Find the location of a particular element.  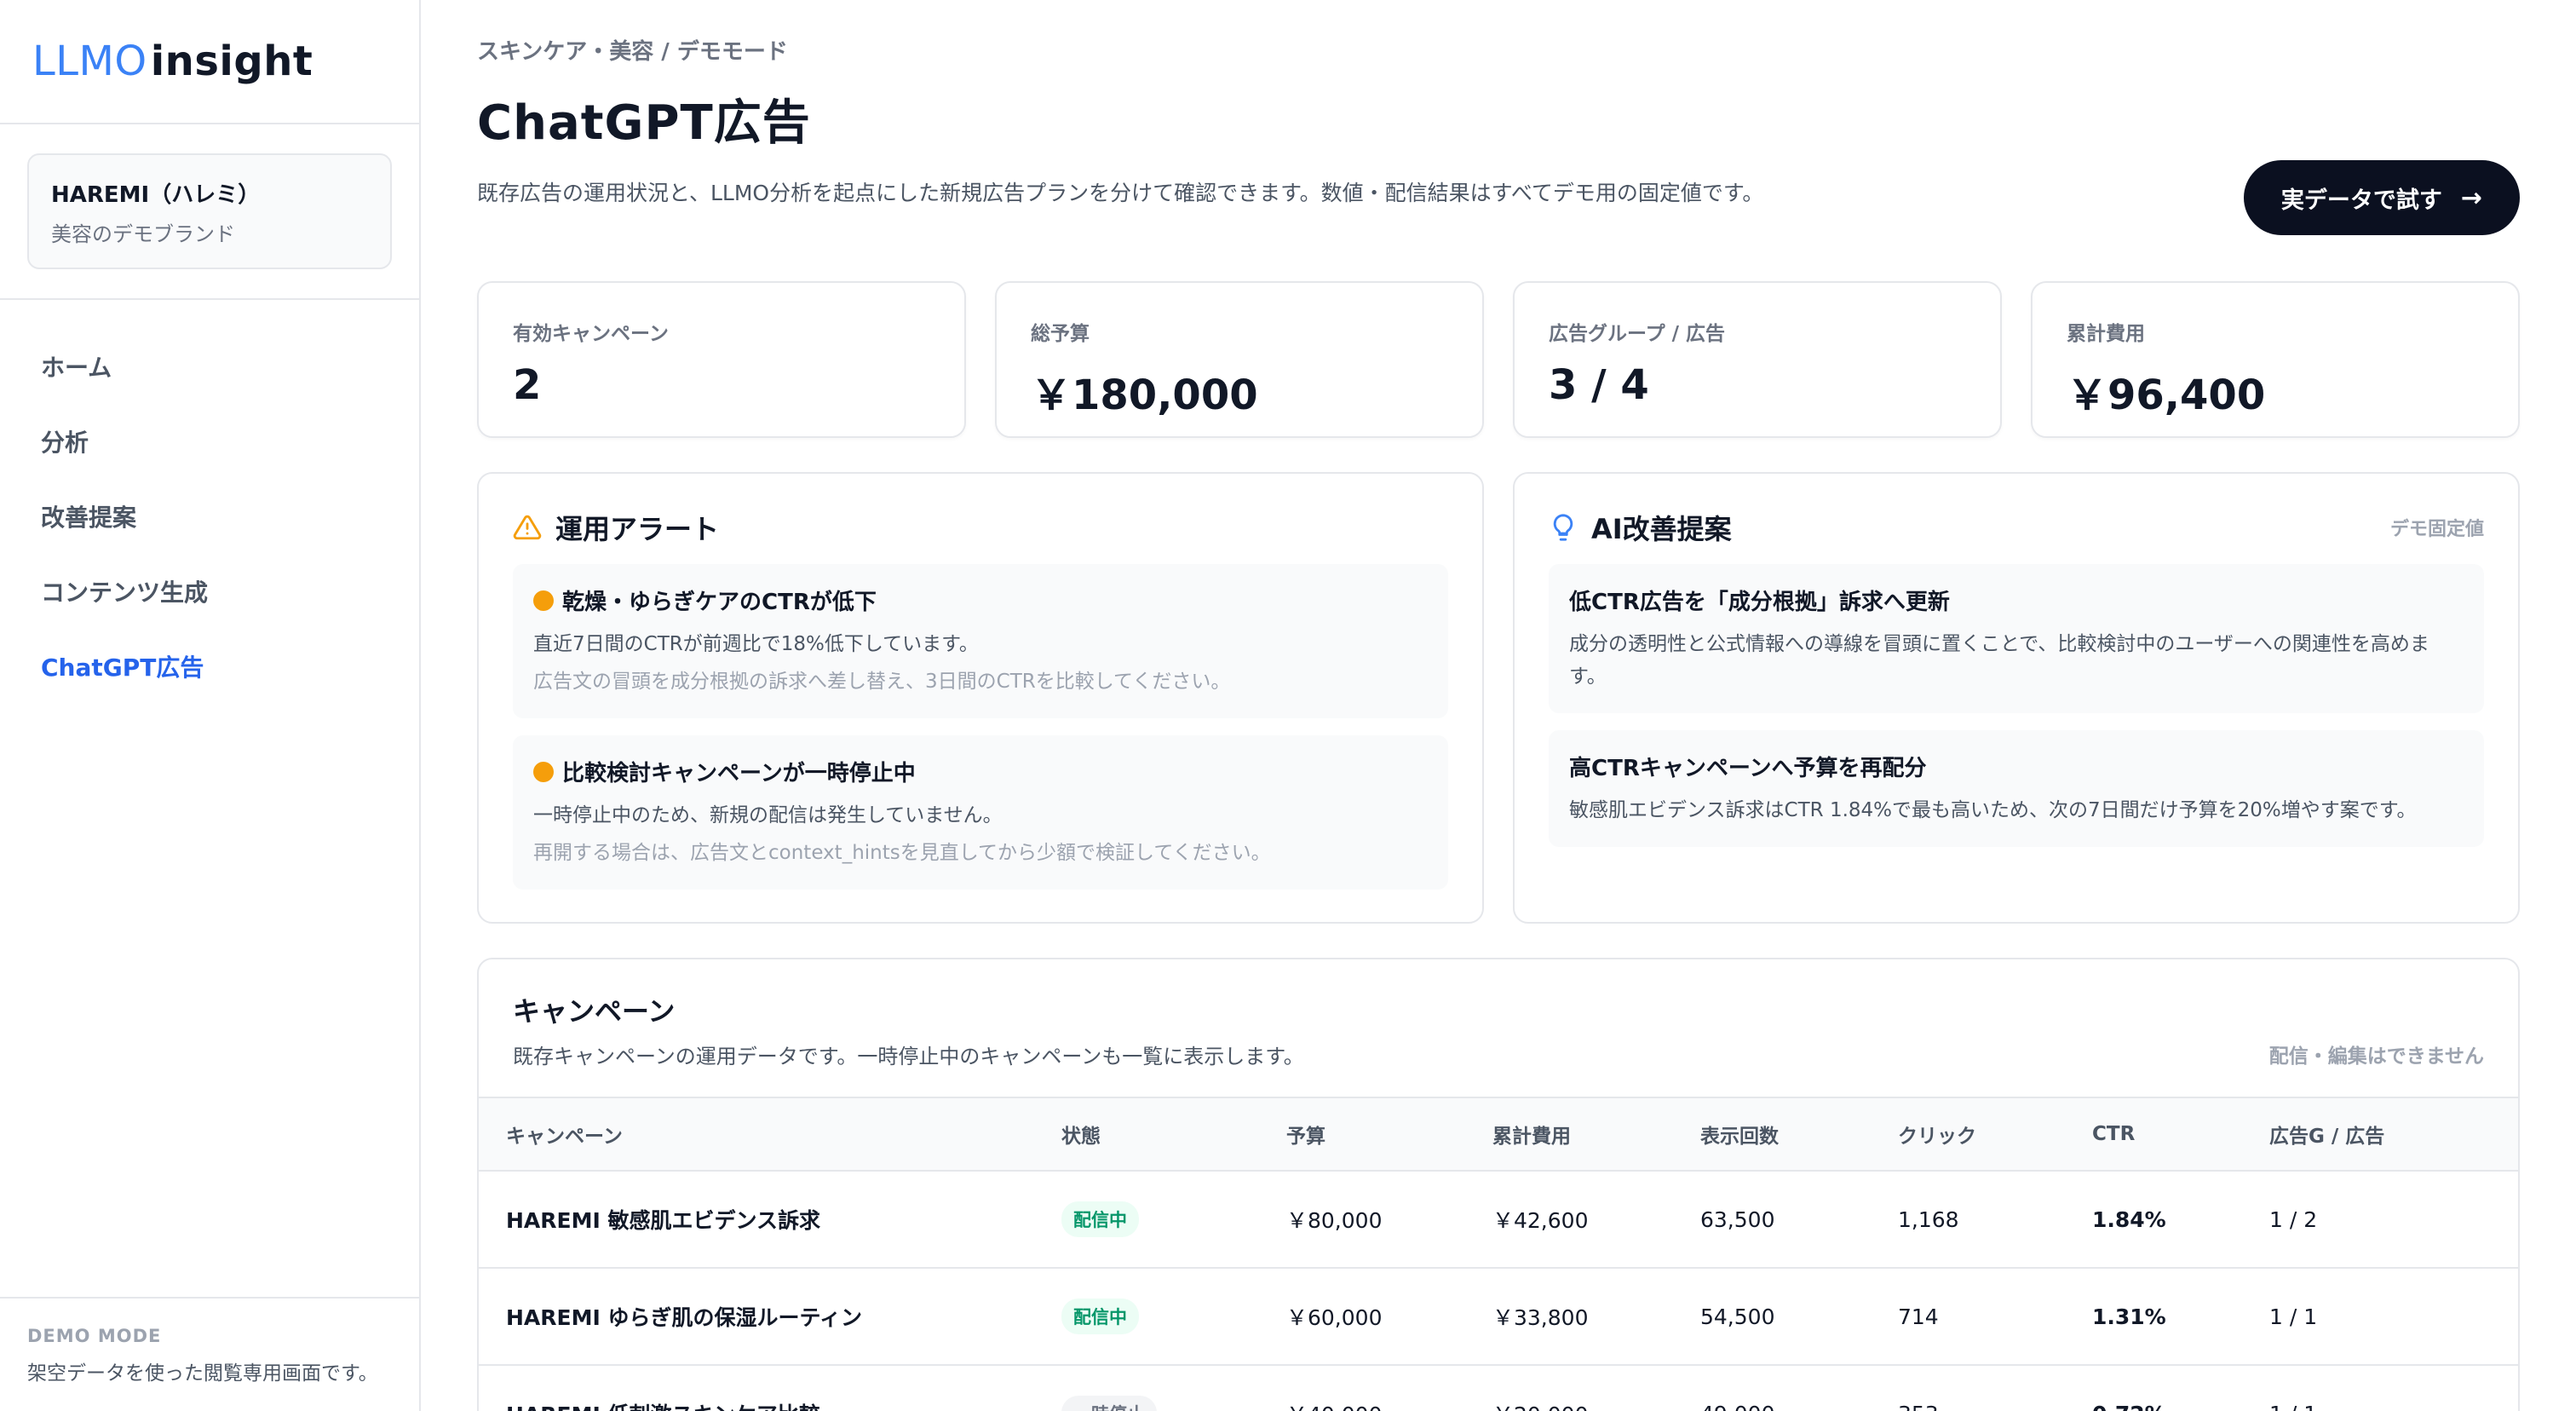

brand-section: HAREMI（ハレミ） 美容のデモブランド is located at coordinates (210, 212).